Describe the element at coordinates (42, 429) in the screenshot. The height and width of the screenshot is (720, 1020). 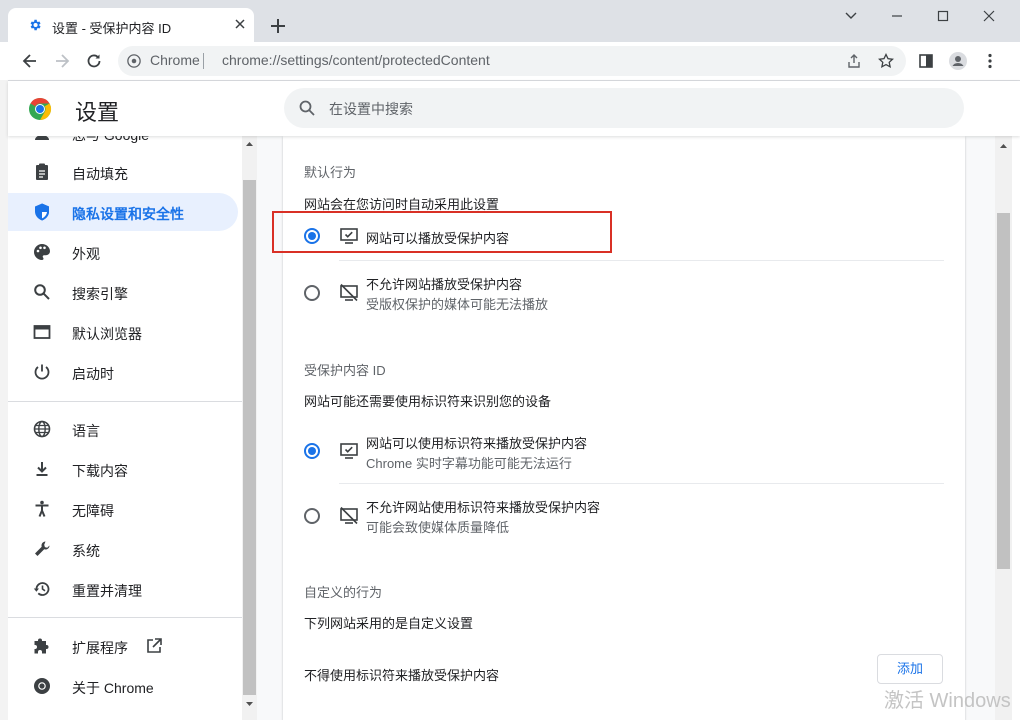
I see `globe-icon` at that location.